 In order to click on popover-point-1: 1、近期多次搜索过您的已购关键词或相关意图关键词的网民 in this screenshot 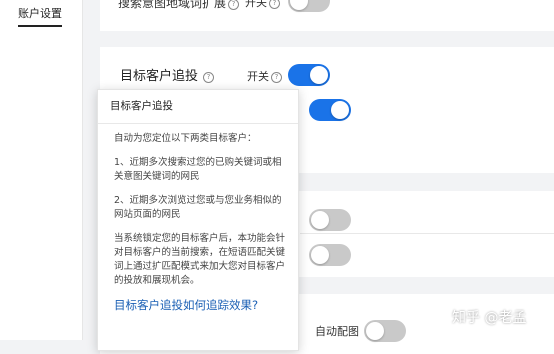, I will do `click(198, 169)`.